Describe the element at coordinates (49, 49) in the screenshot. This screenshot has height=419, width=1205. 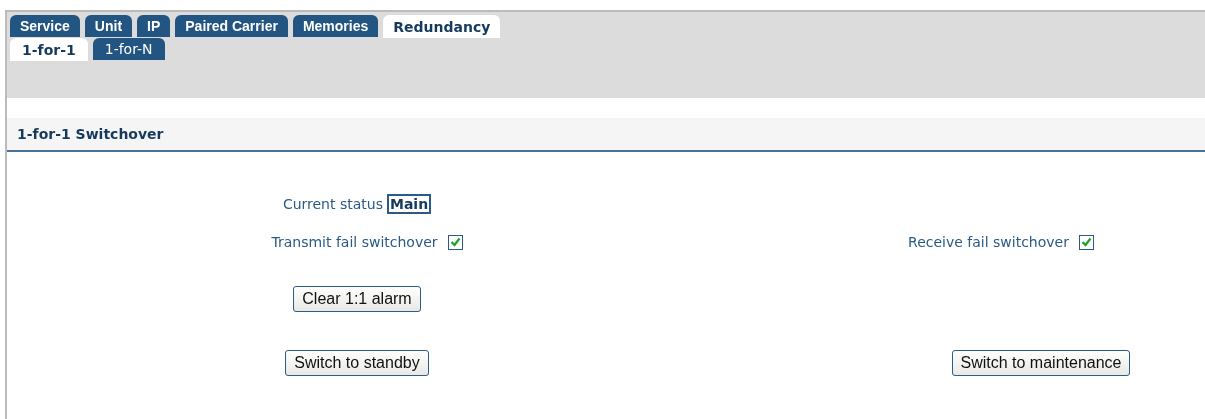
I see `subtab: 1-for-1` at that location.